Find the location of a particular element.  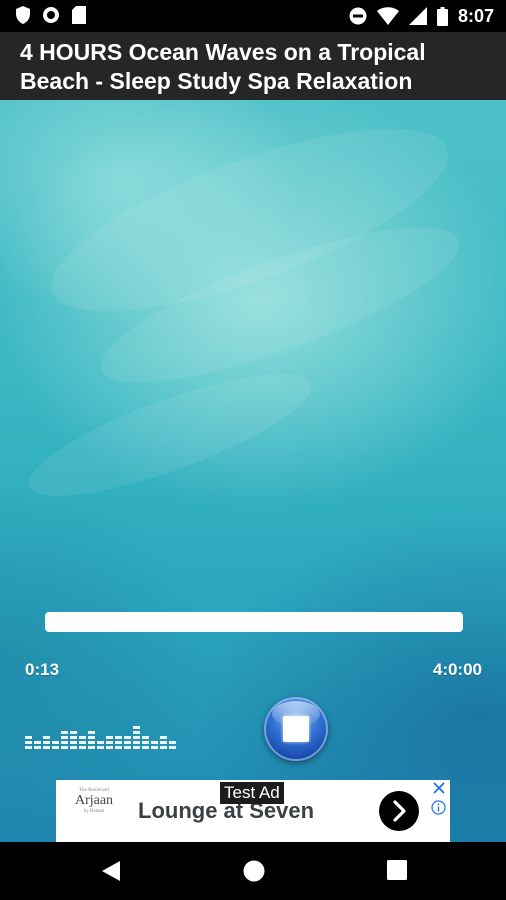

do-not-disturb-icon is located at coordinates (358, 16).